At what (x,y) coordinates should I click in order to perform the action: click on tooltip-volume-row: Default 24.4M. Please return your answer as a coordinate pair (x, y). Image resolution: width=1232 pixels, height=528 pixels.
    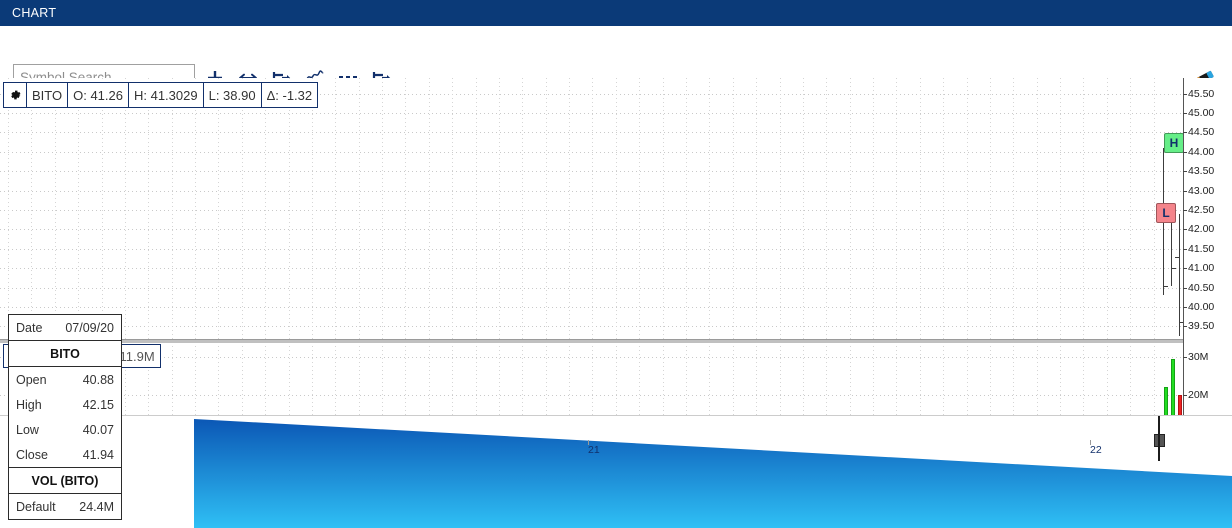
    Looking at the image, I should click on (65, 506).